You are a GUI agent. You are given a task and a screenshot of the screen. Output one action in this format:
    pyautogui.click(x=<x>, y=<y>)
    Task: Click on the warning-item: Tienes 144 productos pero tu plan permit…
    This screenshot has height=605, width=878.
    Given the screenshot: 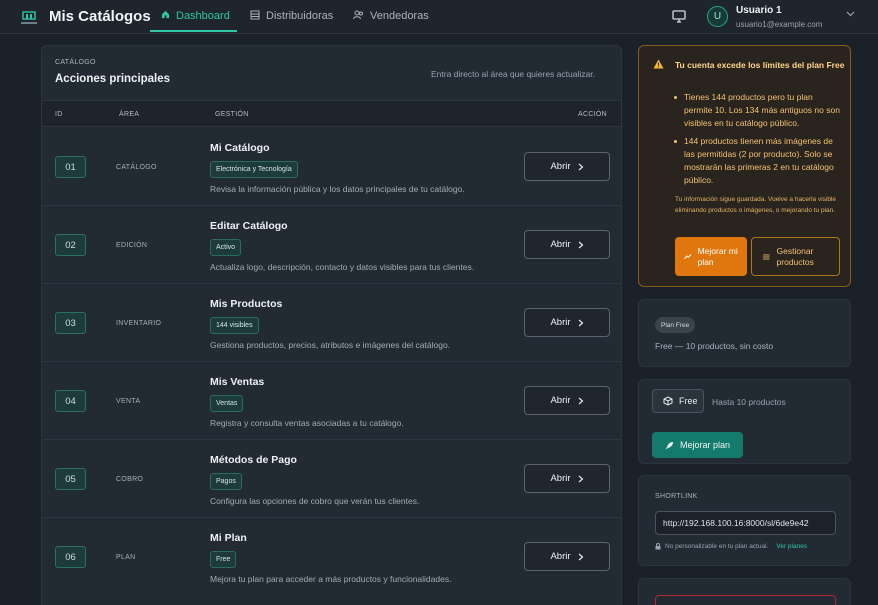 What is the action you would take?
    pyautogui.click(x=758, y=110)
    